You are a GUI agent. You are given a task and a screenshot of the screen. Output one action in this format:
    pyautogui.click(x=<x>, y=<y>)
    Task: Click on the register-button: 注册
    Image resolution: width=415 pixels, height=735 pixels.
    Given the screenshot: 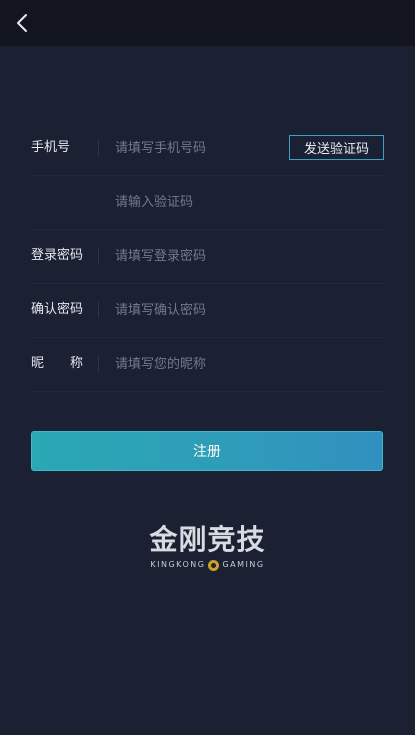 What is the action you would take?
    pyautogui.click(x=207, y=451)
    